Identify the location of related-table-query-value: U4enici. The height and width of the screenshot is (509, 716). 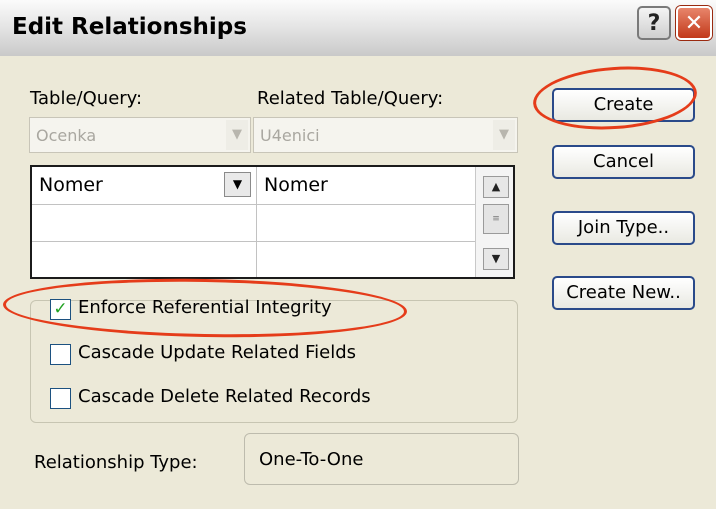
(290, 135).